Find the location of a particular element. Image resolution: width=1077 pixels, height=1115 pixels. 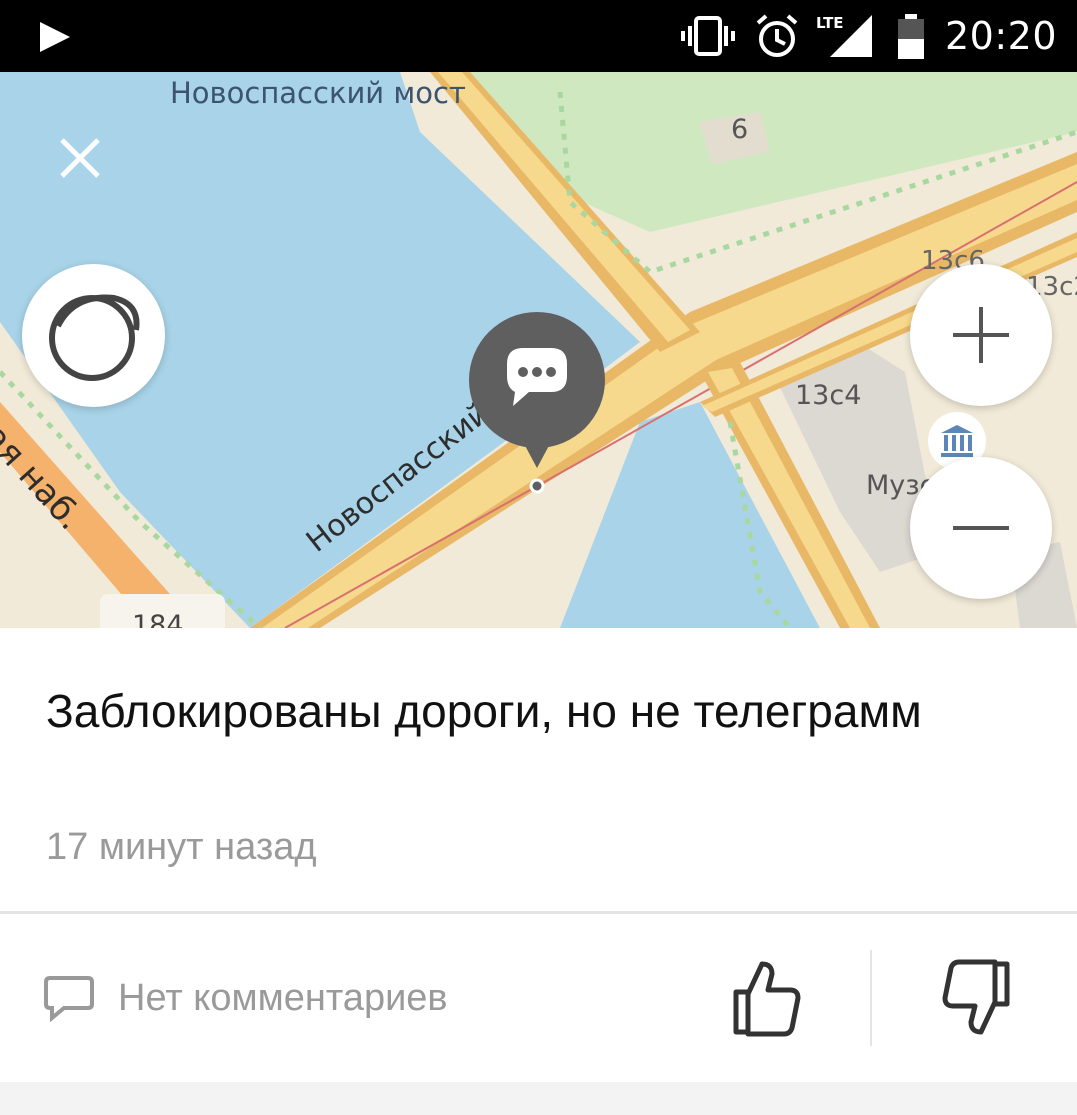

lte-signal-icon: LTE is located at coordinates (844, 35).